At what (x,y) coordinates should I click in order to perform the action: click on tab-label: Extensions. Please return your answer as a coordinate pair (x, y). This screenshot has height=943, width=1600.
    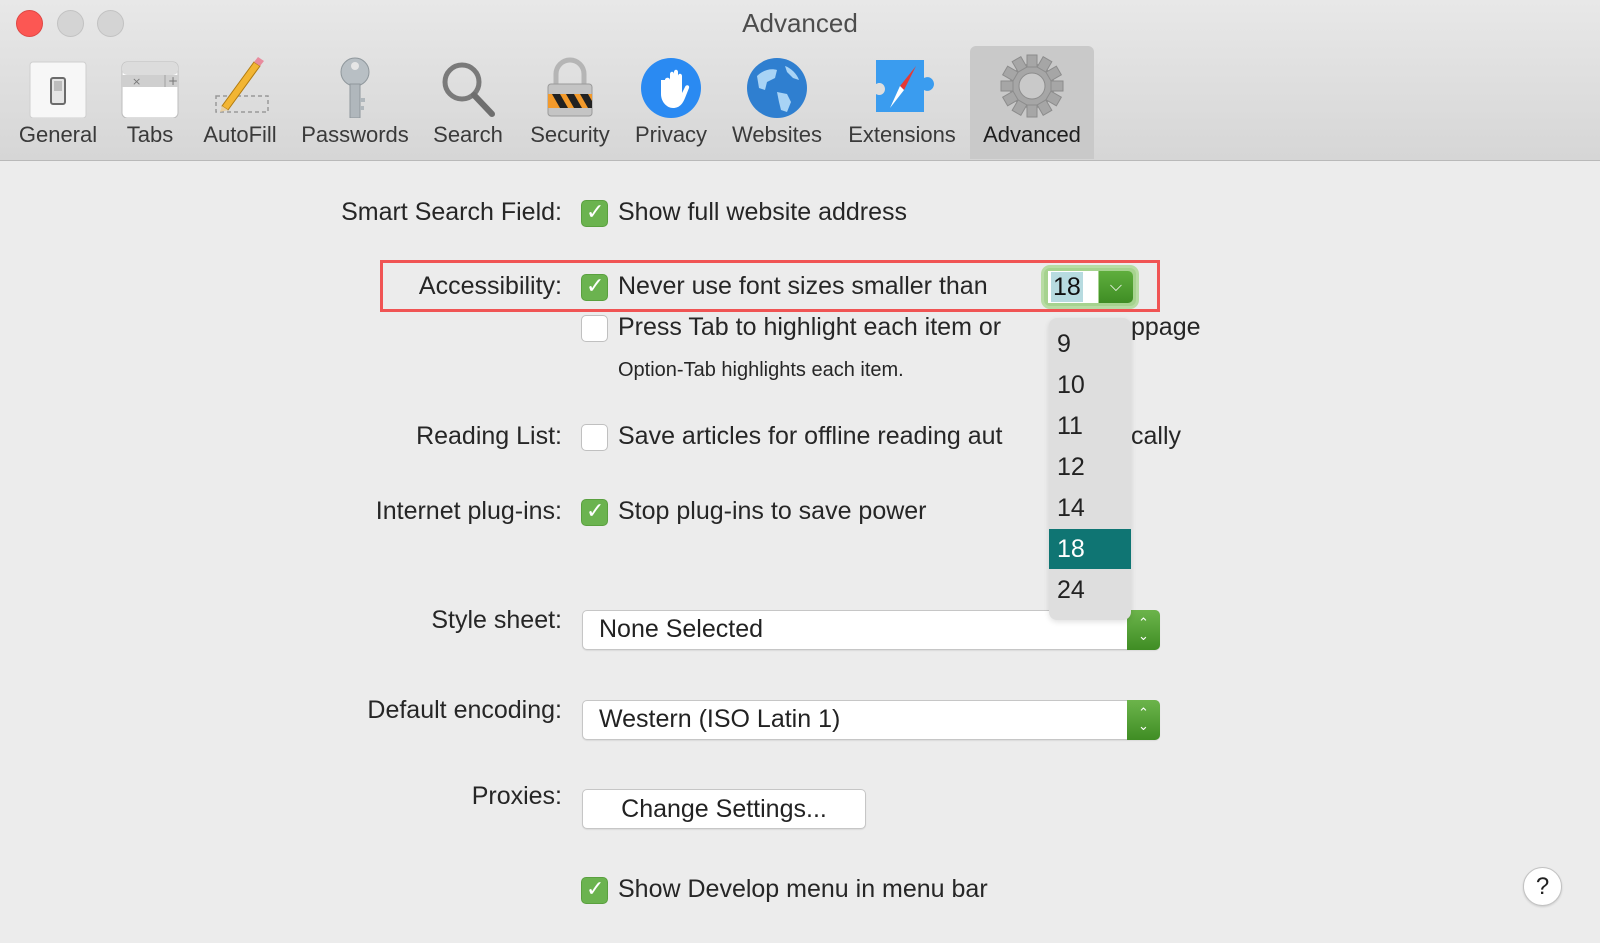
    Looking at the image, I should click on (902, 134).